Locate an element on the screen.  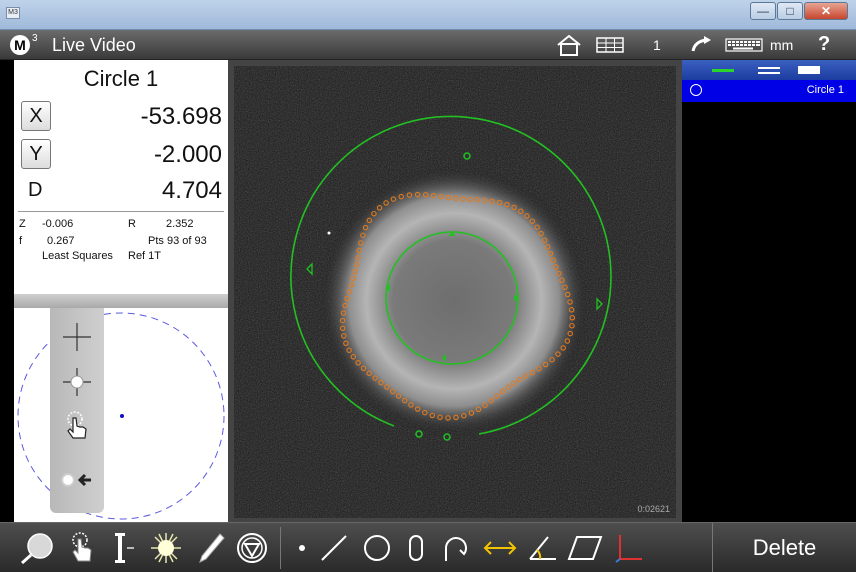
f-label: f is located at coordinates (21, 241).